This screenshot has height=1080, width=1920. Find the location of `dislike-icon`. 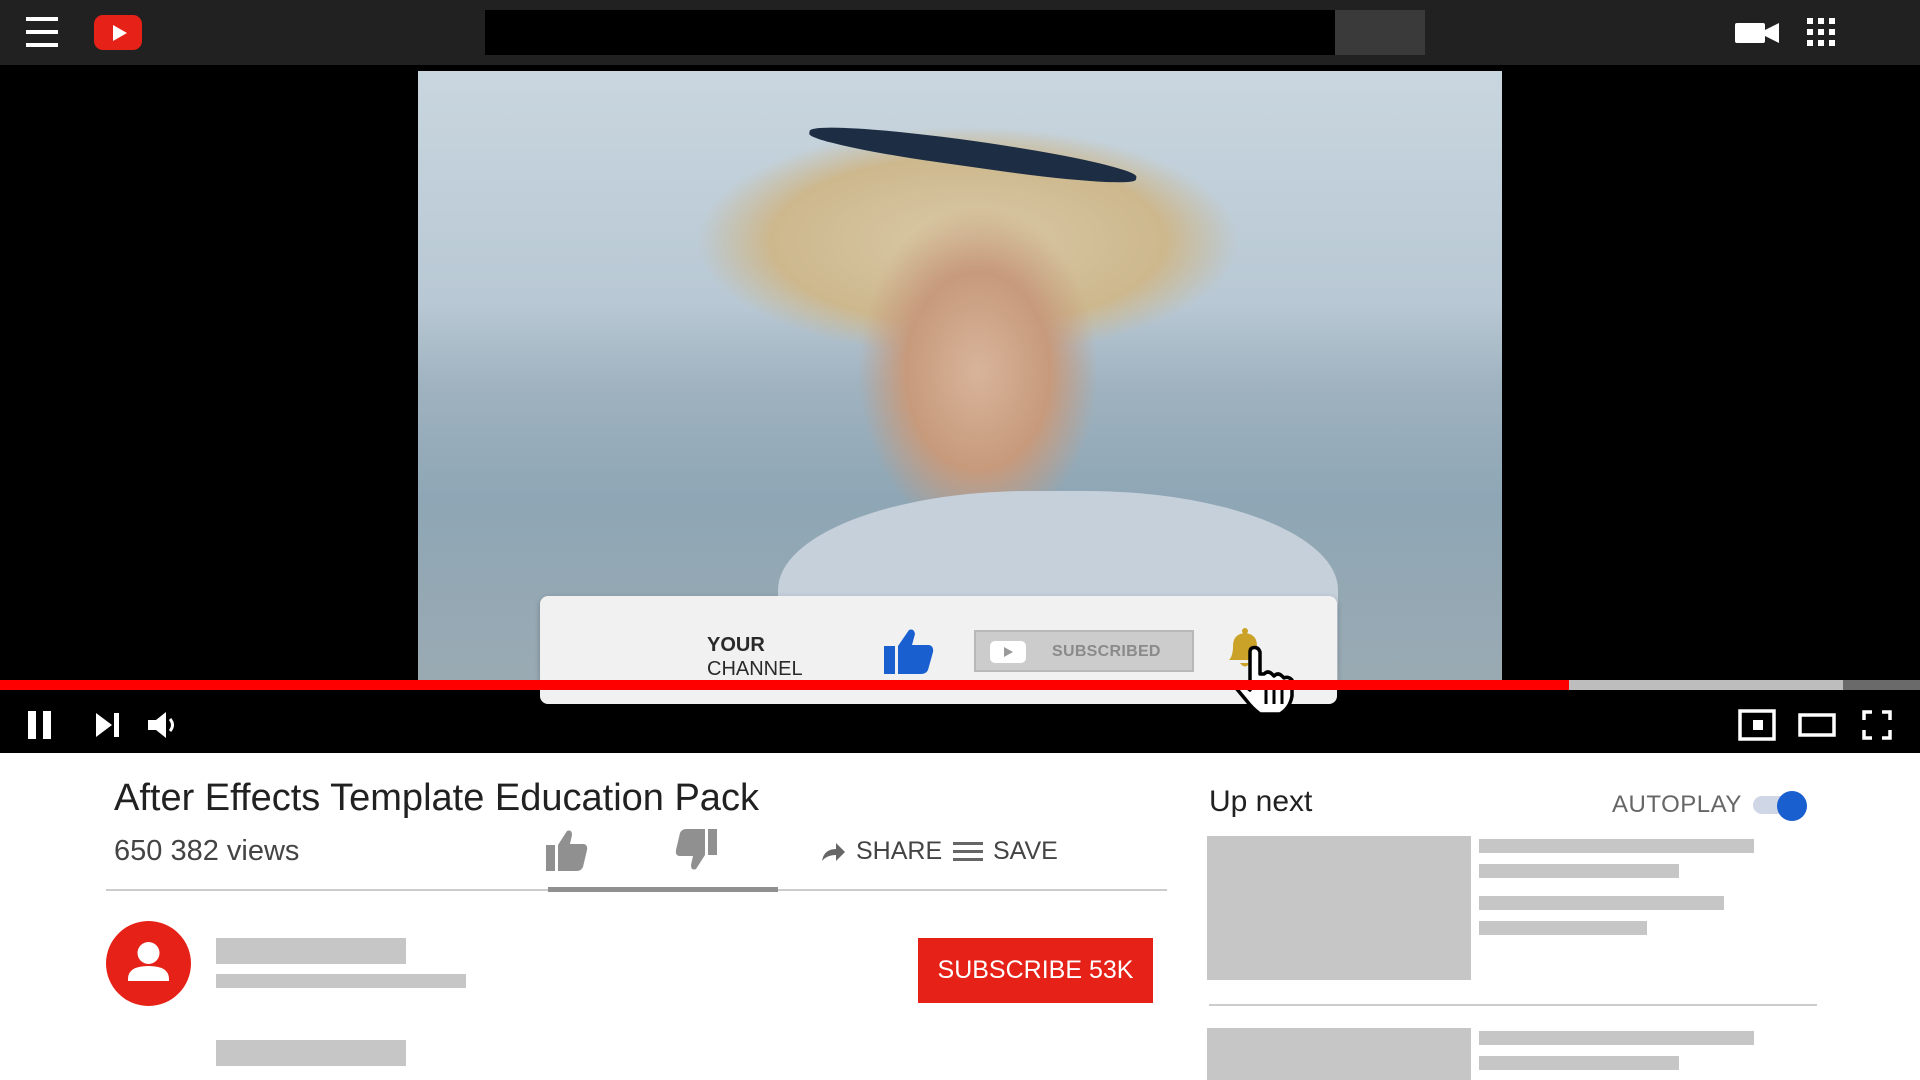

dislike-icon is located at coordinates (696, 850).